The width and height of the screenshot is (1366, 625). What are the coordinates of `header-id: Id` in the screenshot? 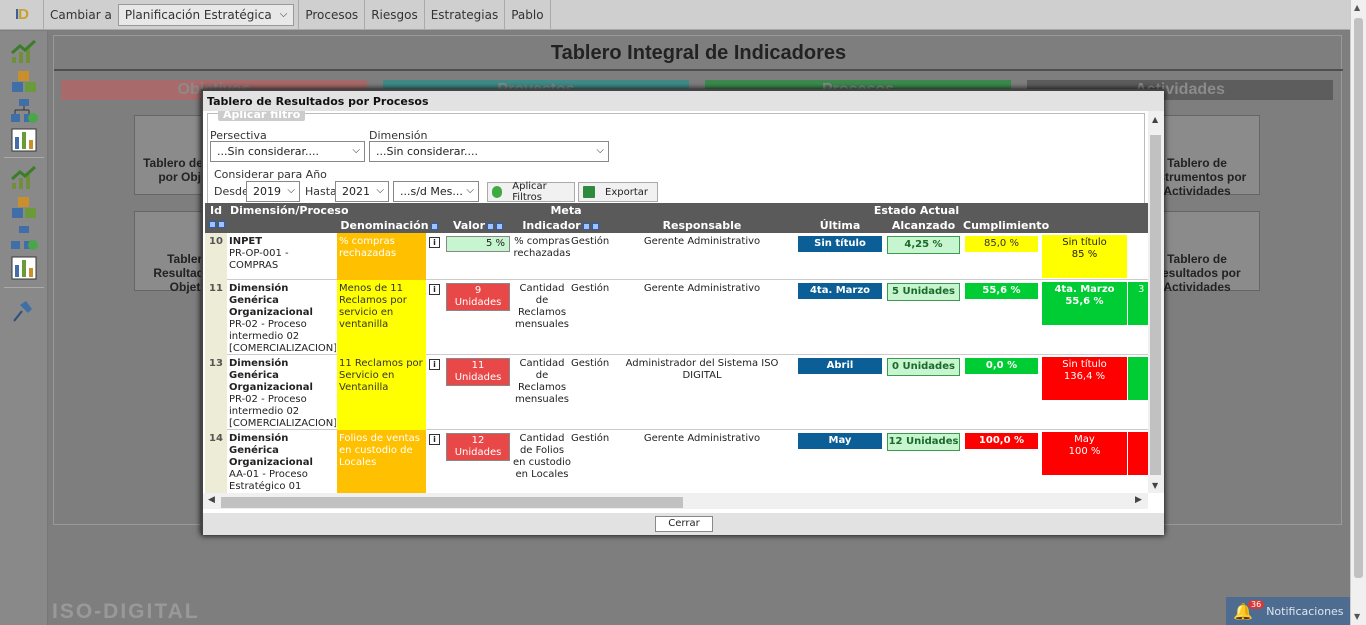 It's located at (216, 217).